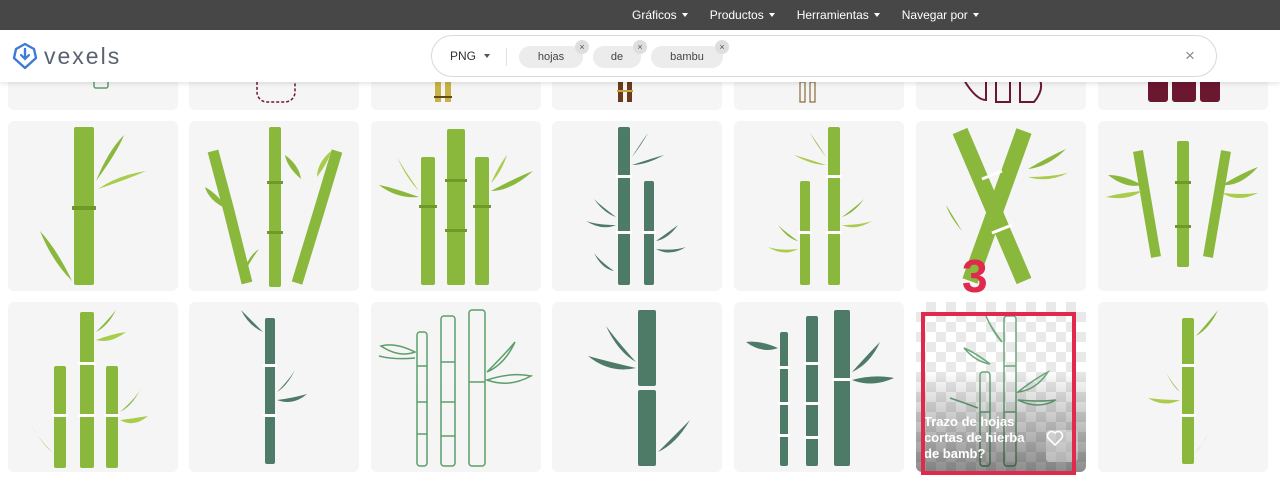 This screenshot has height=477, width=1280. I want to click on search-divider, so click(506, 57).